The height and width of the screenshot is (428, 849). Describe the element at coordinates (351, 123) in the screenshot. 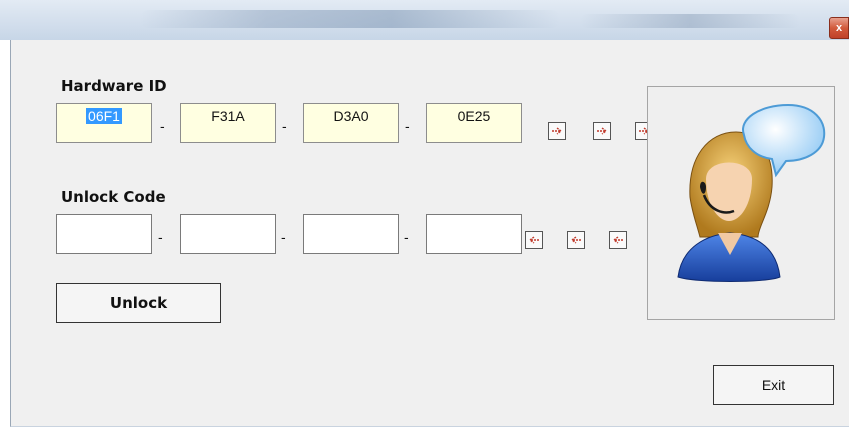

I see `hardware-id-field-3: D3A0` at that location.